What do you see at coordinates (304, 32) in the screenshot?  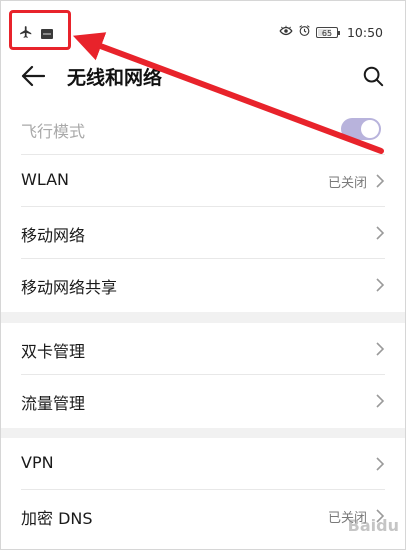 I see `alarm-icon` at bounding box center [304, 32].